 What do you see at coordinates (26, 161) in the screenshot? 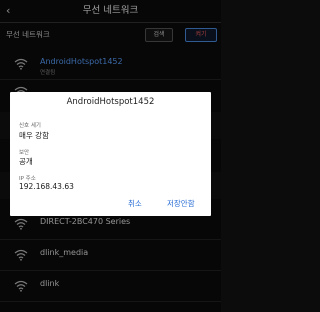
I see `security-value: 공개` at bounding box center [26, 161].